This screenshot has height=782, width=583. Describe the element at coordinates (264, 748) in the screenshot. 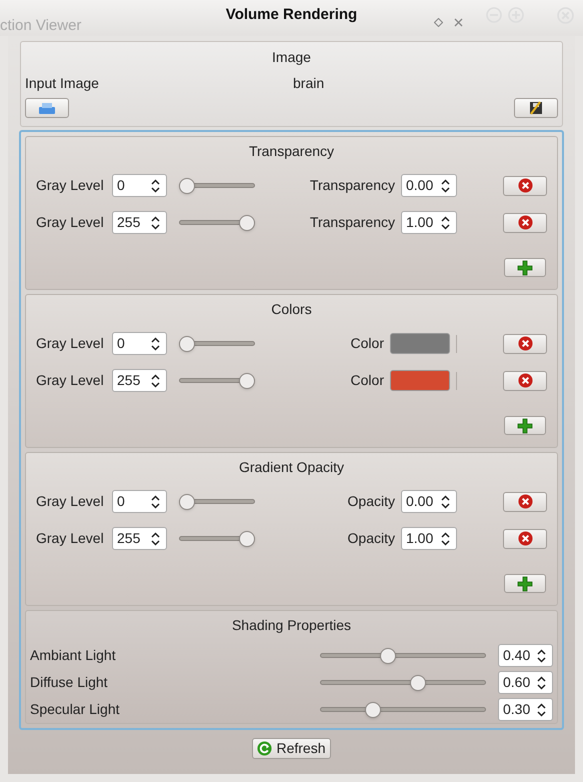

I see `refresh-icon` at that location.